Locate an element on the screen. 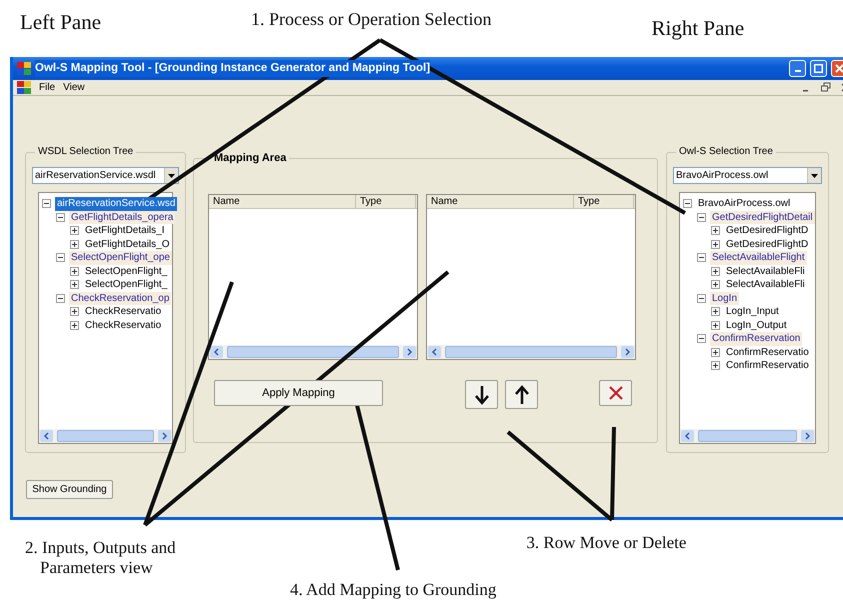  tree-item: SelectAvailableFlight is located at coordinates (758, 257).